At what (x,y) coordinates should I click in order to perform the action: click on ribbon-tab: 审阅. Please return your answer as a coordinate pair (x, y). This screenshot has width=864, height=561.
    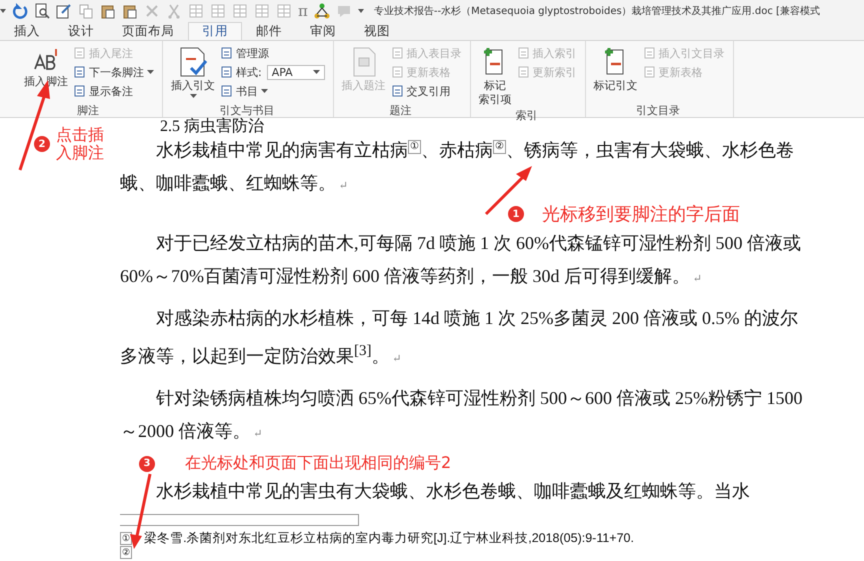
    Looking at the image, I should click on (323, 31).